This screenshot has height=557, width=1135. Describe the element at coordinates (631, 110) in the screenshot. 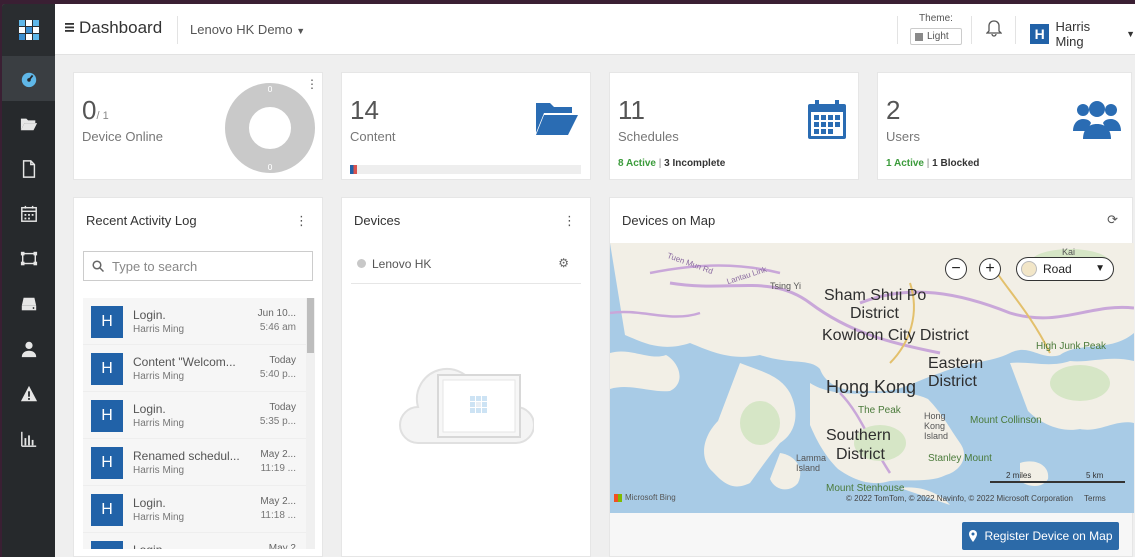

I see `schedules-count: 11` at that location.